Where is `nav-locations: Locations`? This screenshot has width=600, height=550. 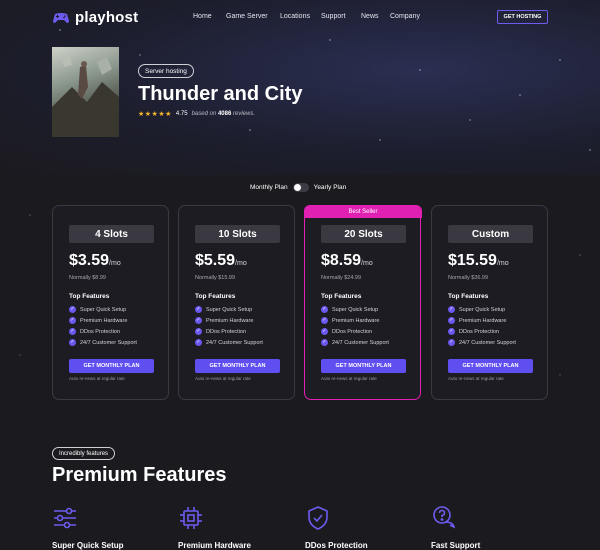
nav-locations: Locations is located at coordinates (295, 16).